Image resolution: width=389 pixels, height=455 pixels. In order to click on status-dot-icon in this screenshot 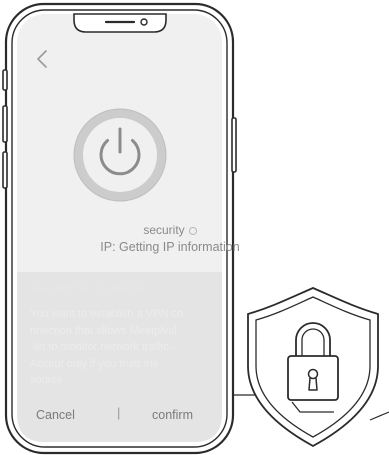, I will do `click(192, 231)`.